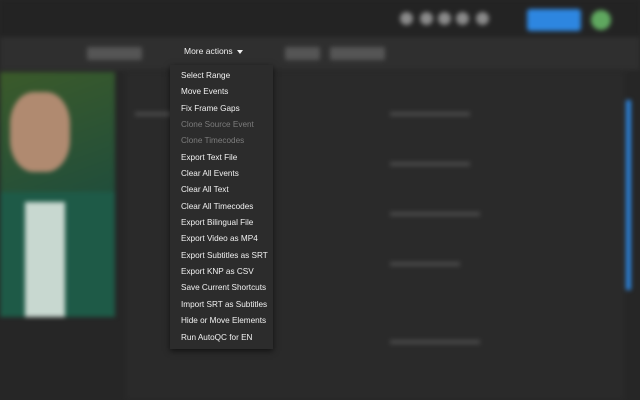  Describe the element at coordinates (601, 20) in the screenshot. I see `avatar` at that location.